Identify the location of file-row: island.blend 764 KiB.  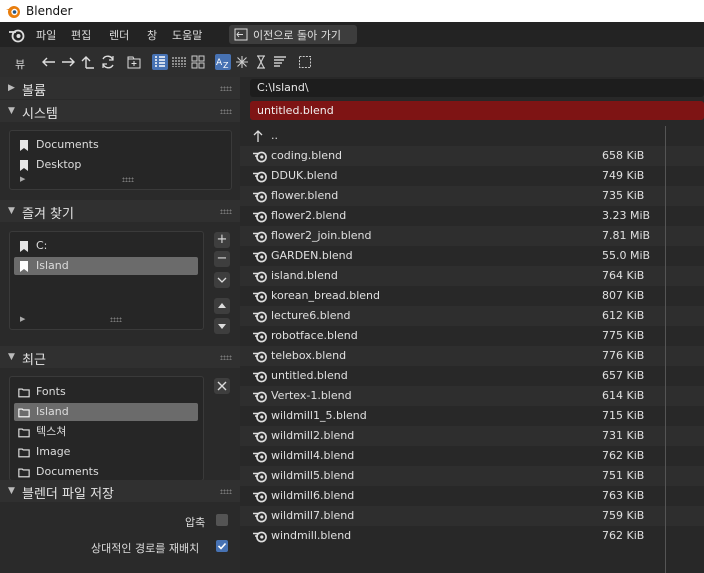
(472, 276).